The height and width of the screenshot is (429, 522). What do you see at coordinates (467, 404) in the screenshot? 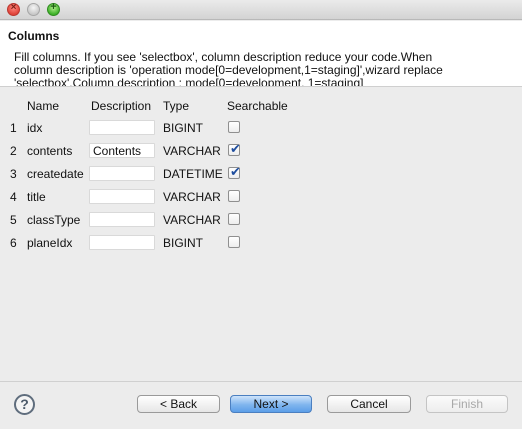
I see `finish-button: Finish` at bounding box center [467, 404].